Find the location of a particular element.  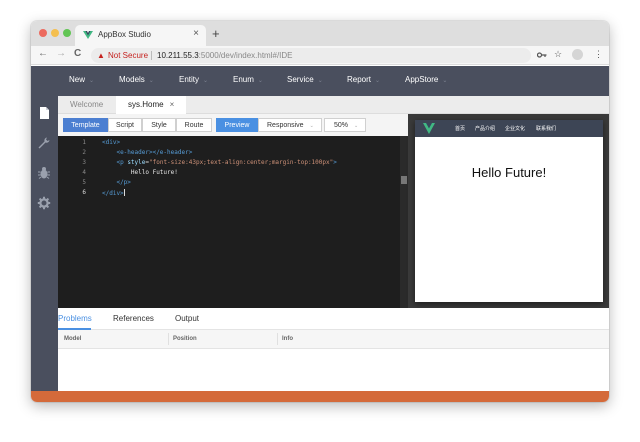

menu-appstore: AppStore ⌄ is located at coordinates (426, 79).